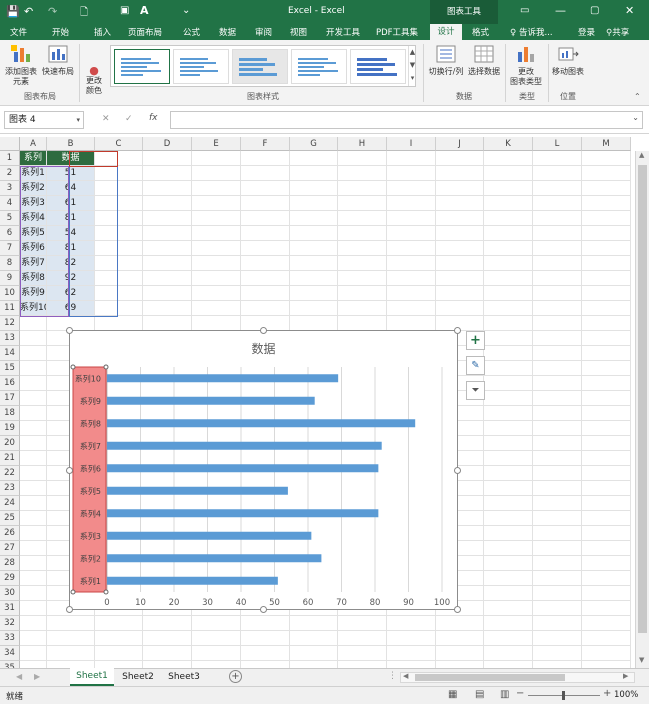 The image size is (649, 704). What do you see at coordinates (10, 563) in the screenshot?
I see `row-header: 28` at bounding box center [10, 563].